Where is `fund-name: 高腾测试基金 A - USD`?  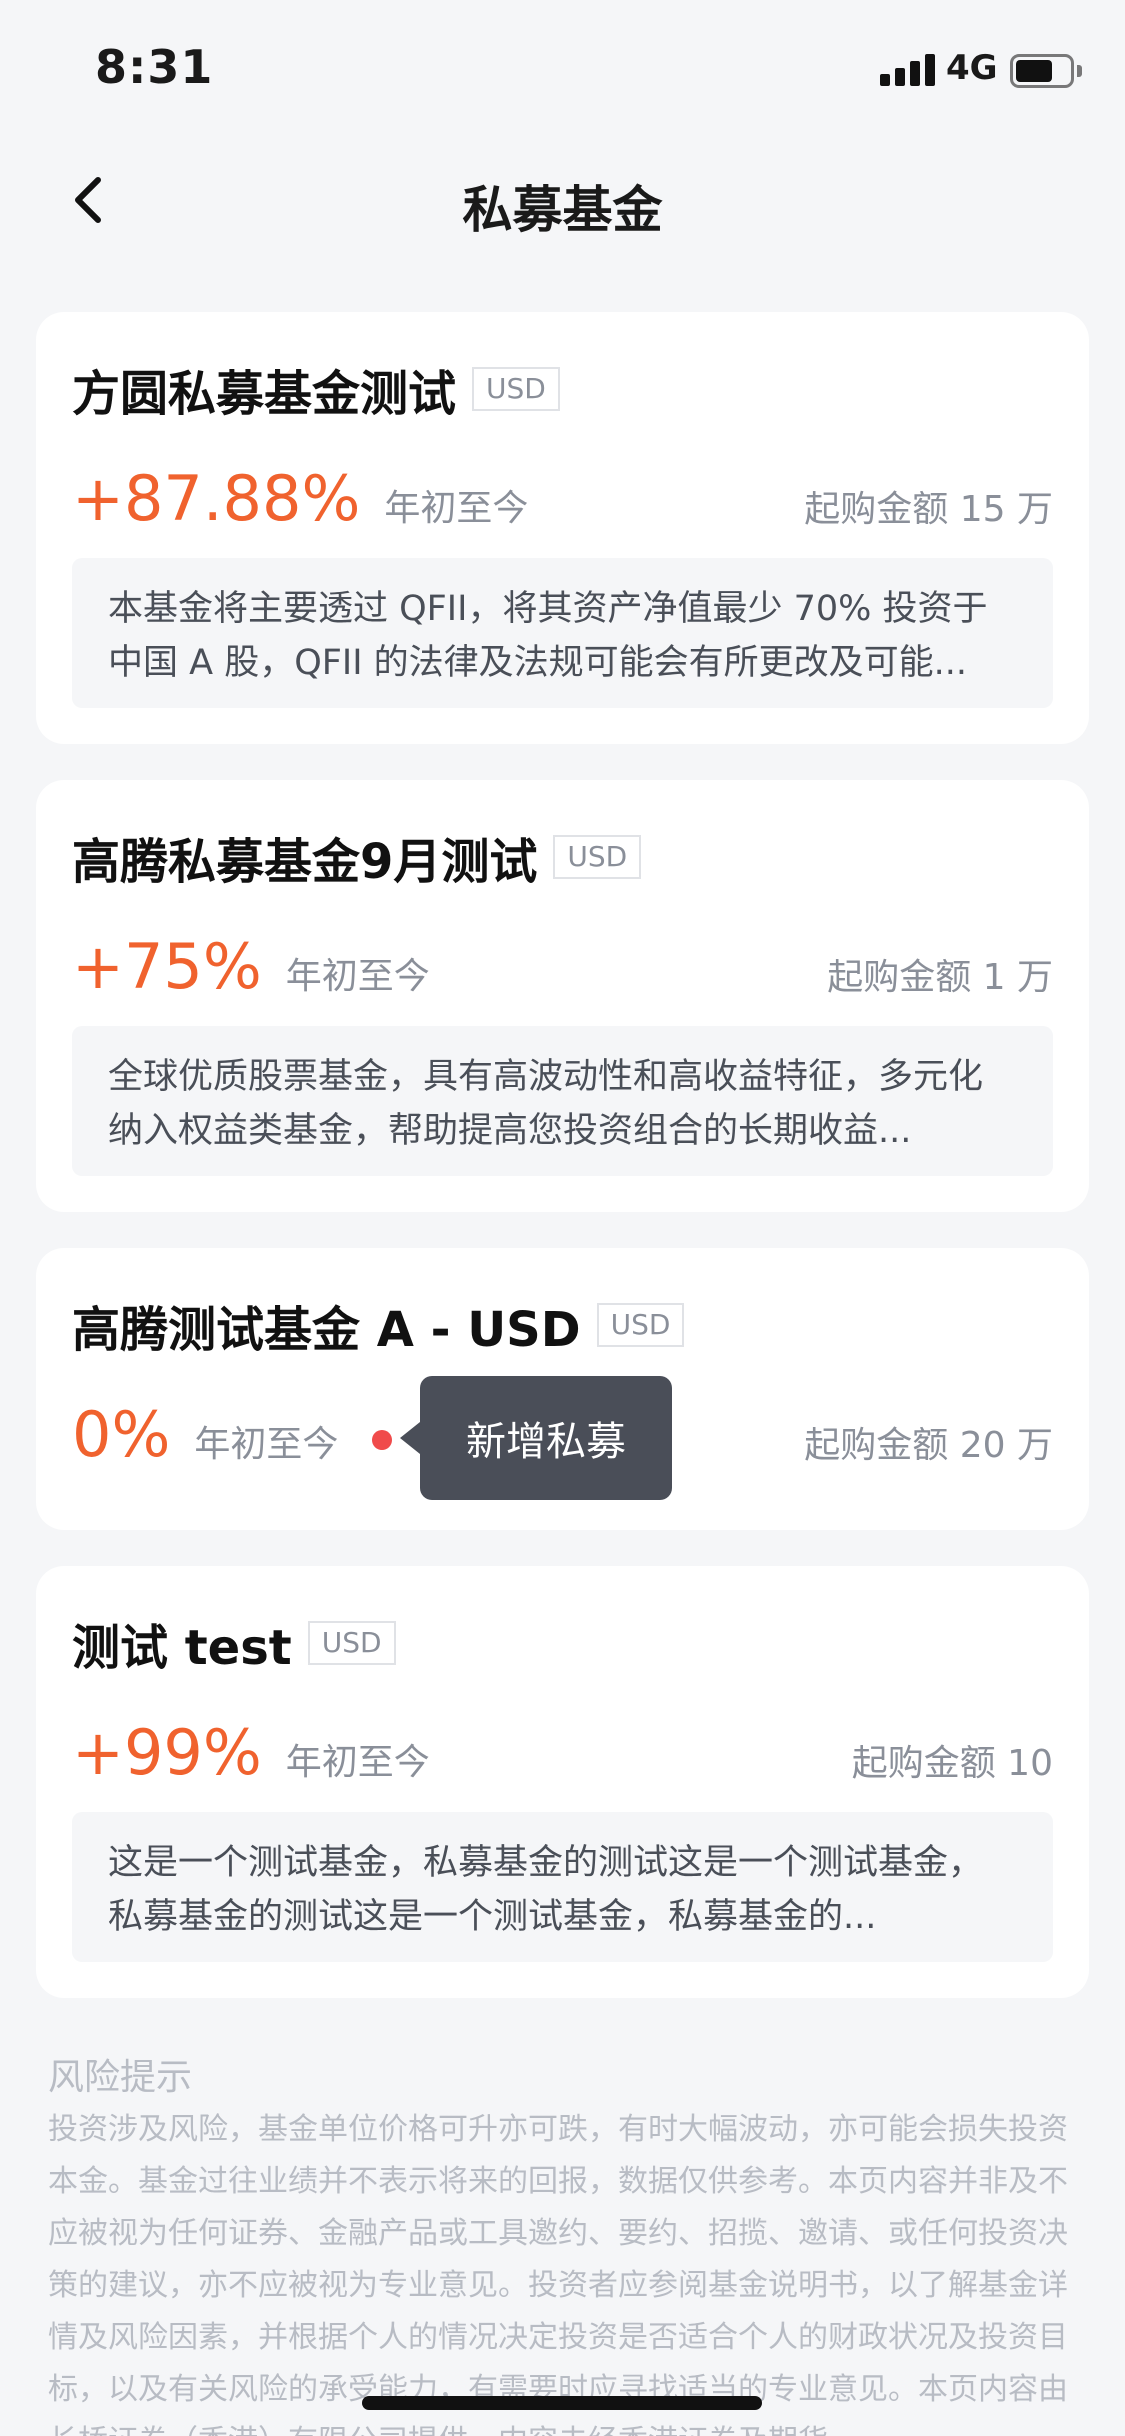 fund-name: 高腾测试基金 A - USD is located at coordinates (326, 1330).